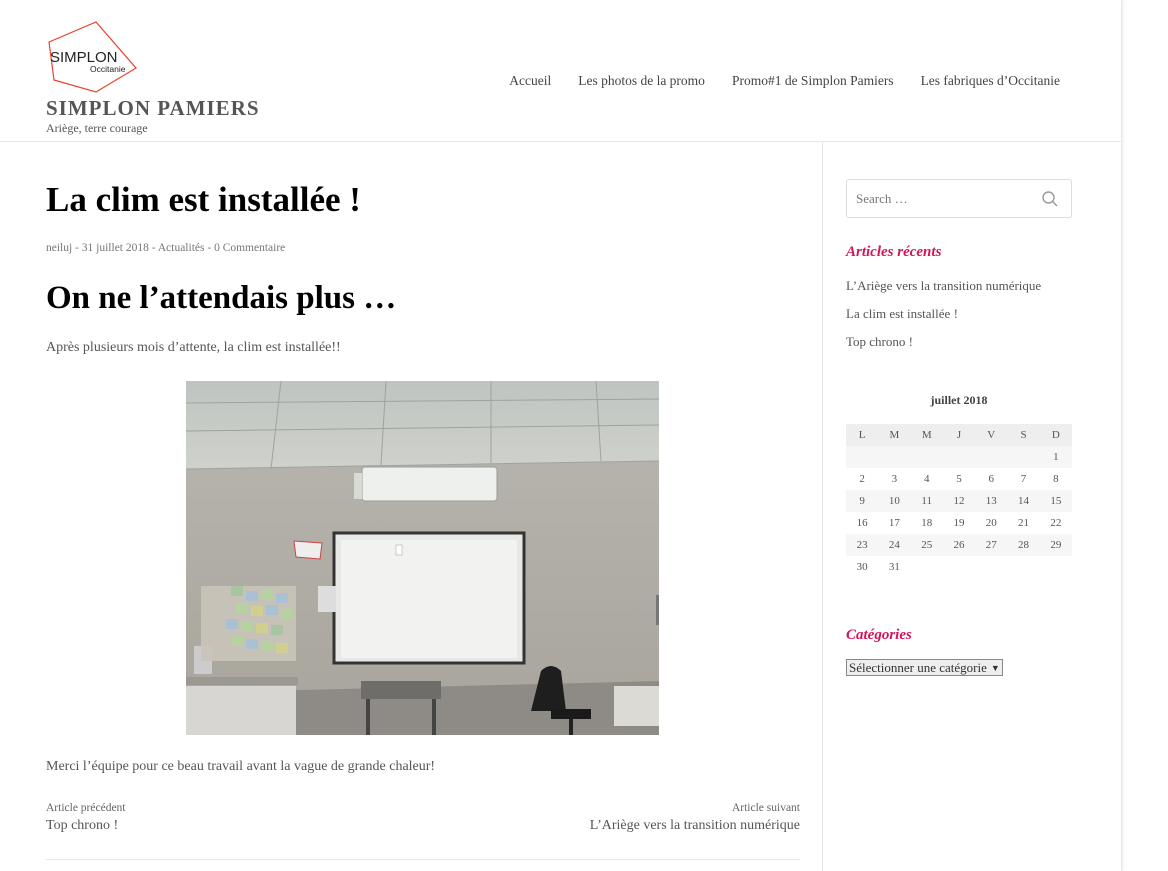  Describe the element at coordinates (894, 523) in the screenshot. I see `calendar-day: 17` at that location.